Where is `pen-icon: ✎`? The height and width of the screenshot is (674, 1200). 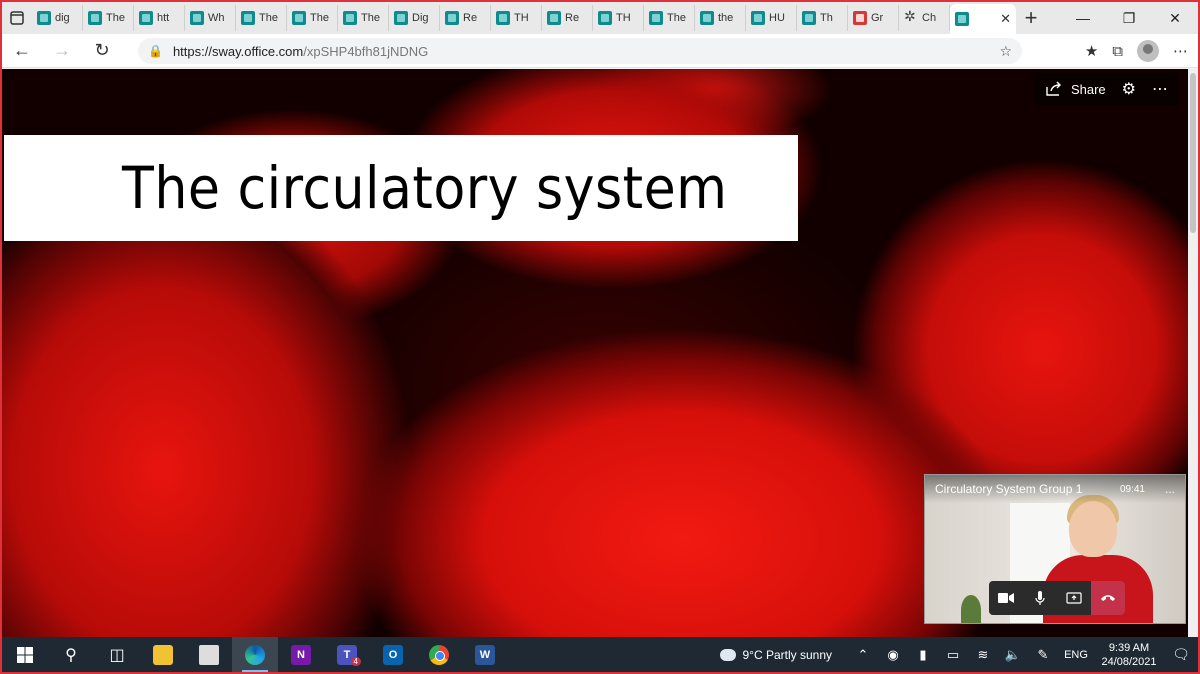 pen-icon: ✎ is located at coordinates (1043, 655).